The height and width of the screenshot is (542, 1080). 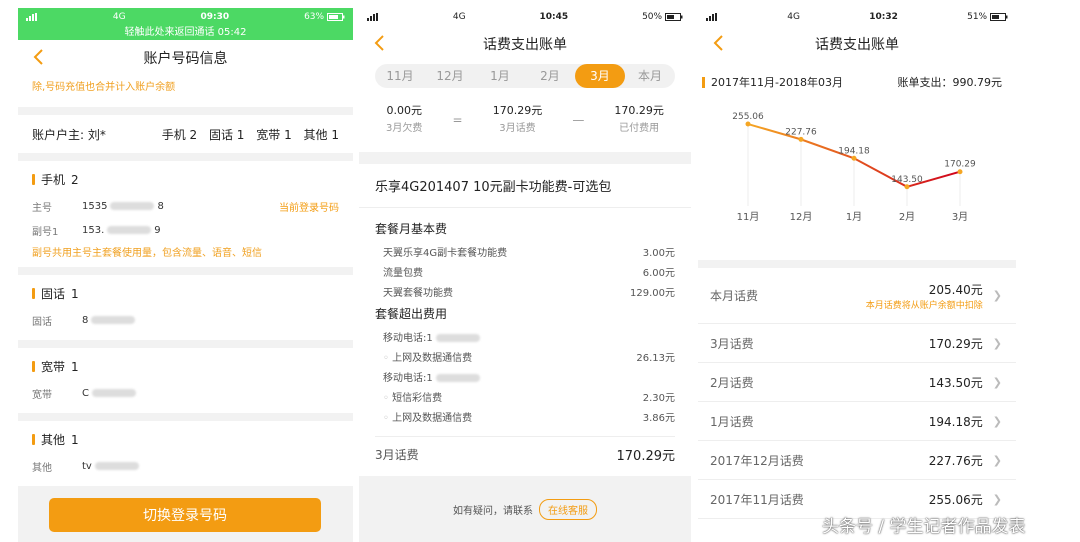 What do you see at coordinates (45, 232) in the screenshot?
I see `row-label: 副号1` at bounding box center [45, 232].